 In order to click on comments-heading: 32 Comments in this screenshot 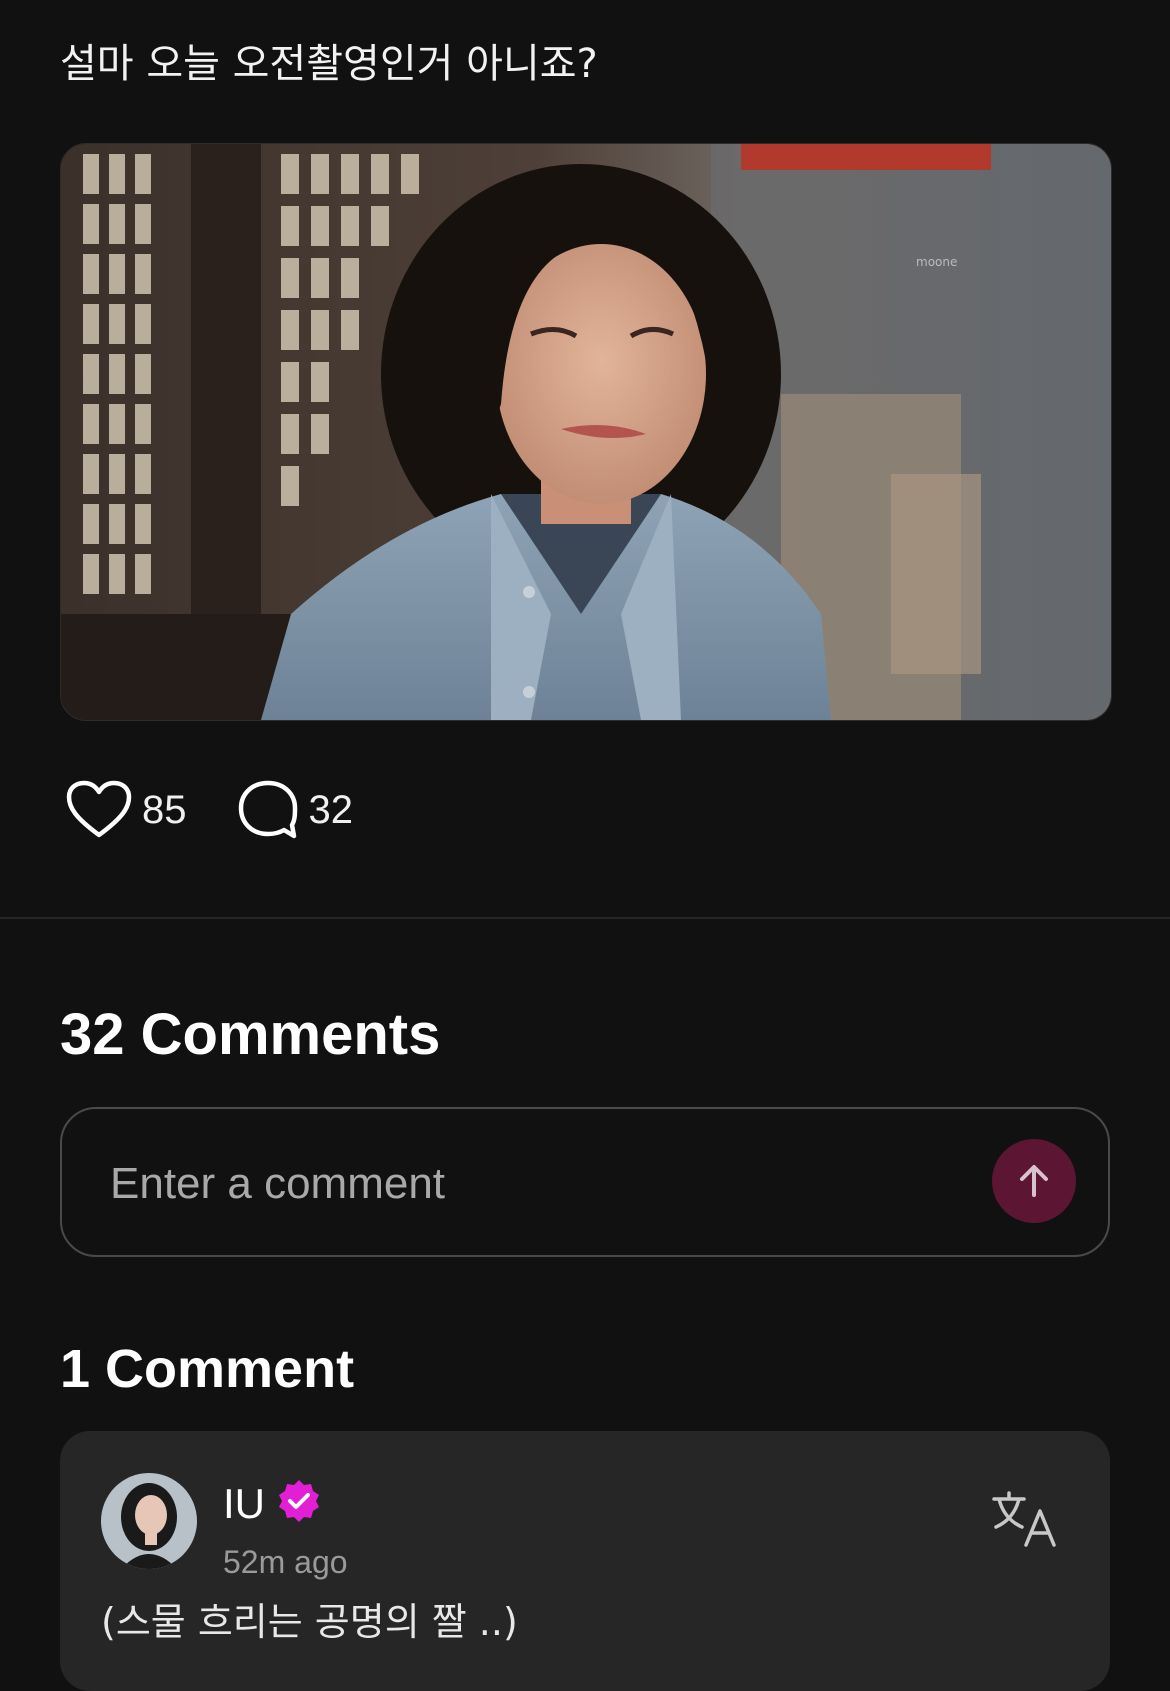, I will do `click(250, 1034)`.